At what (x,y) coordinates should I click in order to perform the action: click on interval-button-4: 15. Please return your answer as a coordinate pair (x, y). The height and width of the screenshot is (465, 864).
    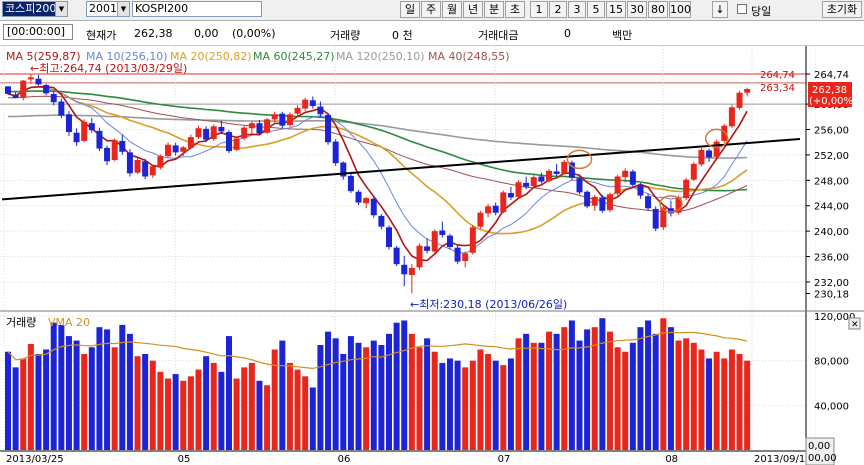
    Looking at the image, I should click on (616, 9).